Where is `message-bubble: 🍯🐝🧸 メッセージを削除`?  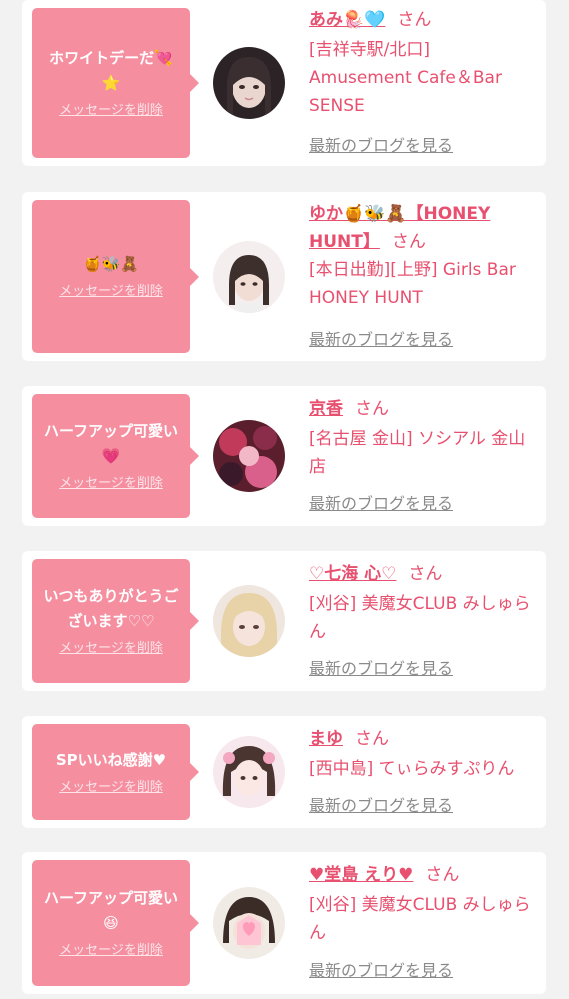 message-bubble: 🍯🐝🧸 メッセージを削除 is located at coordinates (115, 276).